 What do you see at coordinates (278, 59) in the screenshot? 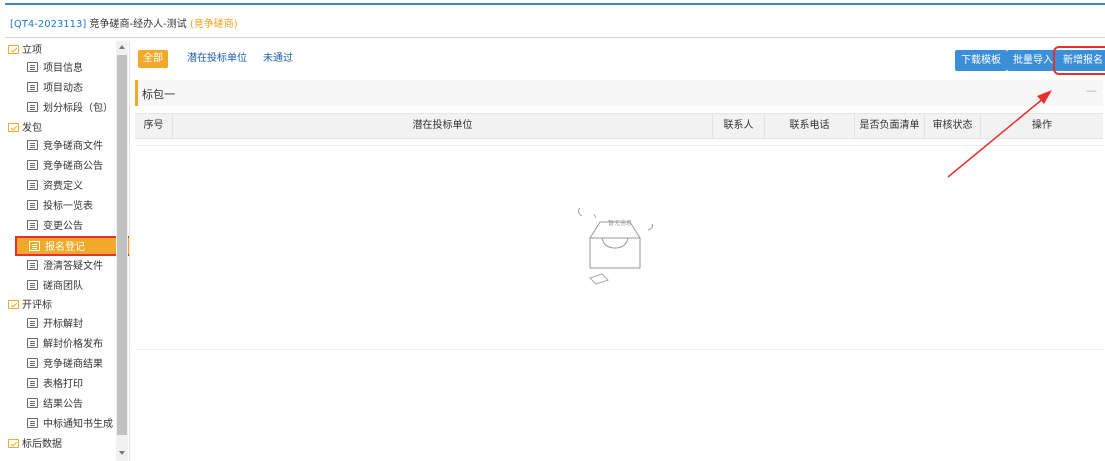
I see `tab-rejected: 未通过` at bounding box center [278, 59].